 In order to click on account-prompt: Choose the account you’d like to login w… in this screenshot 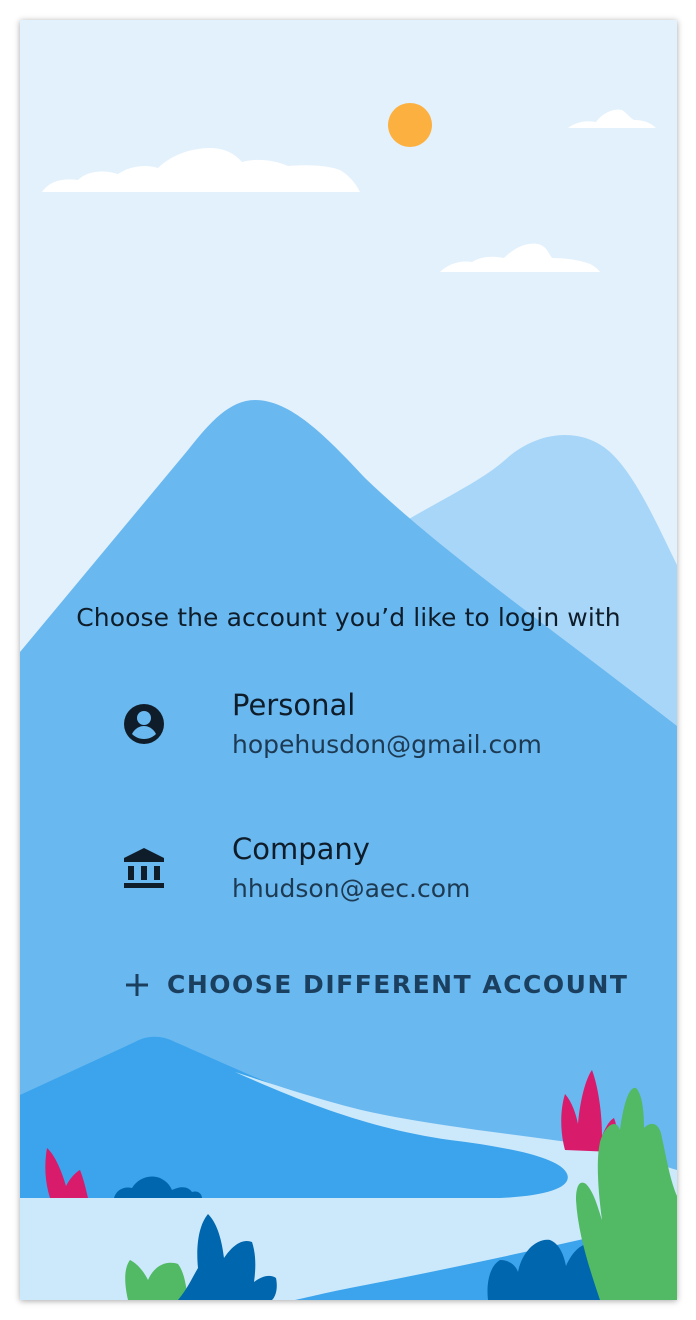, I will do `click(348, 617)`.